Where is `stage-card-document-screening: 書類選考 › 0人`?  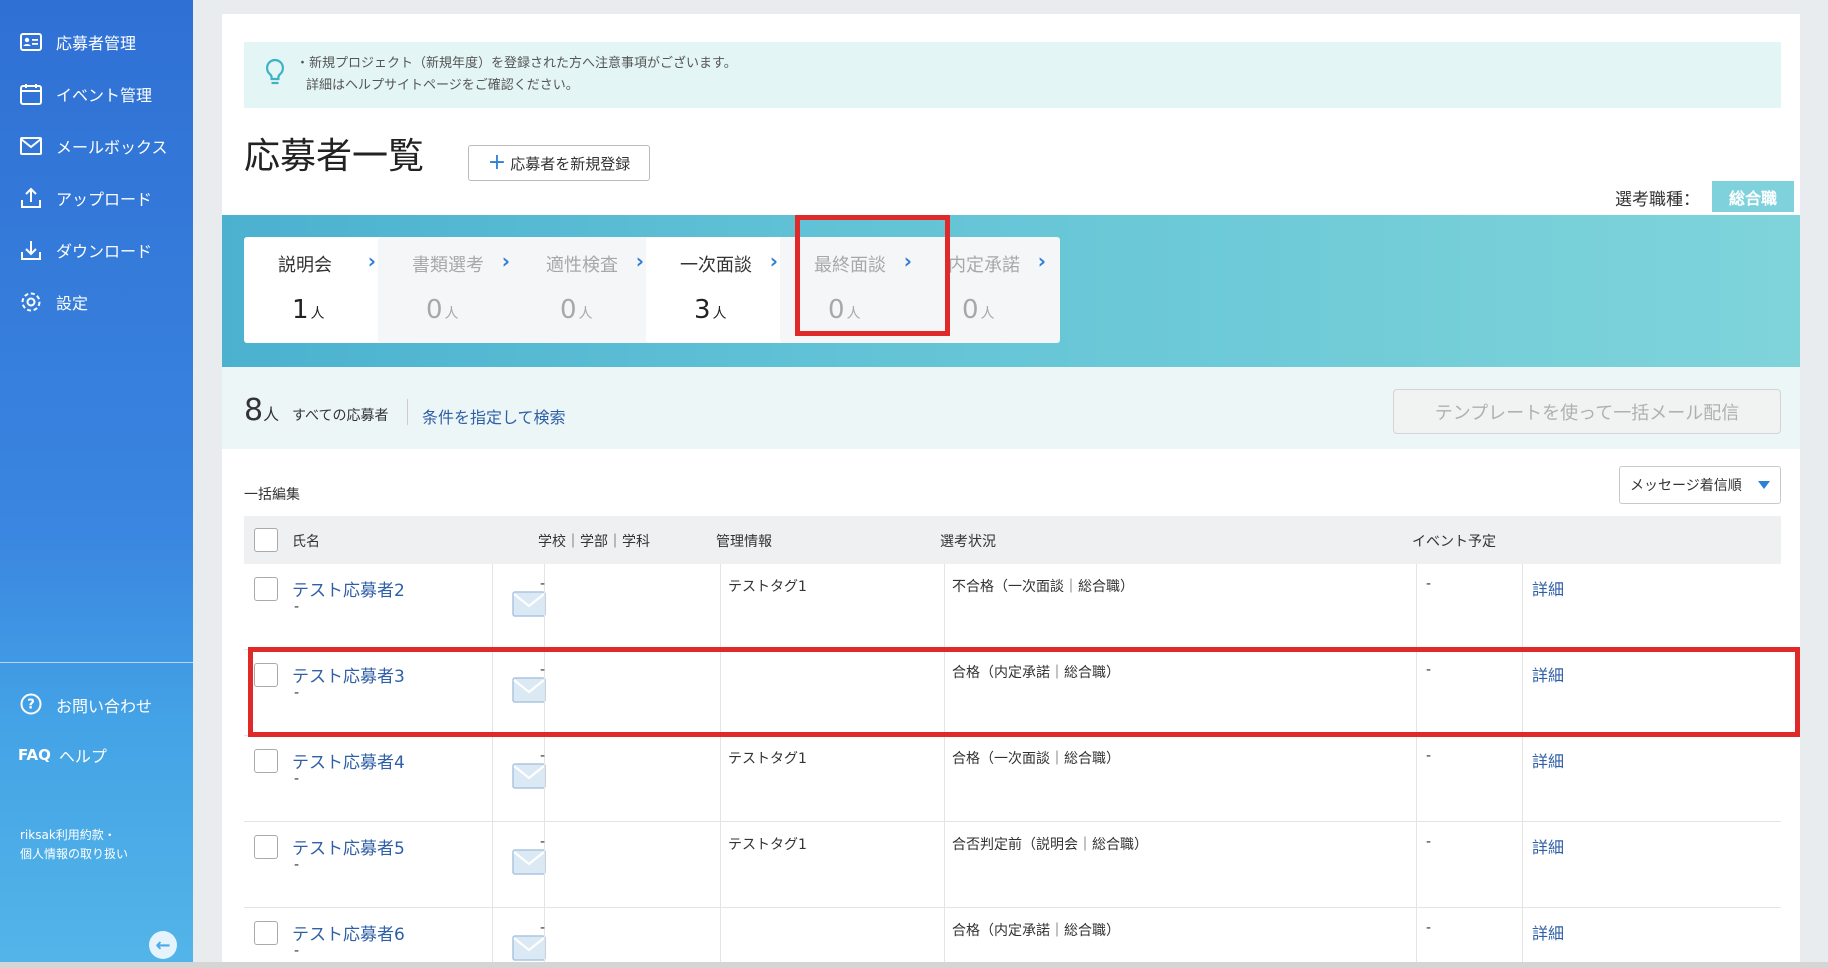 stage-card-document-screening: 書類選考 › 0人 is located at coordinates (451, 290).